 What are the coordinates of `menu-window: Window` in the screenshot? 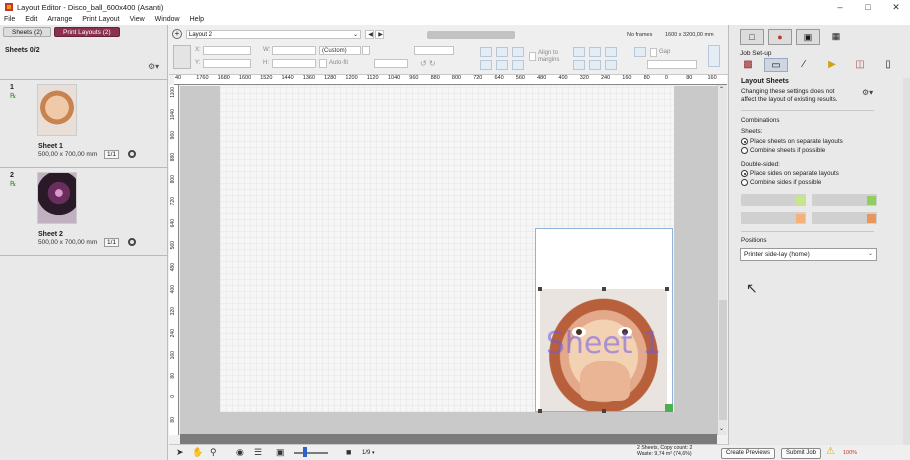 It's located at (167, 19).